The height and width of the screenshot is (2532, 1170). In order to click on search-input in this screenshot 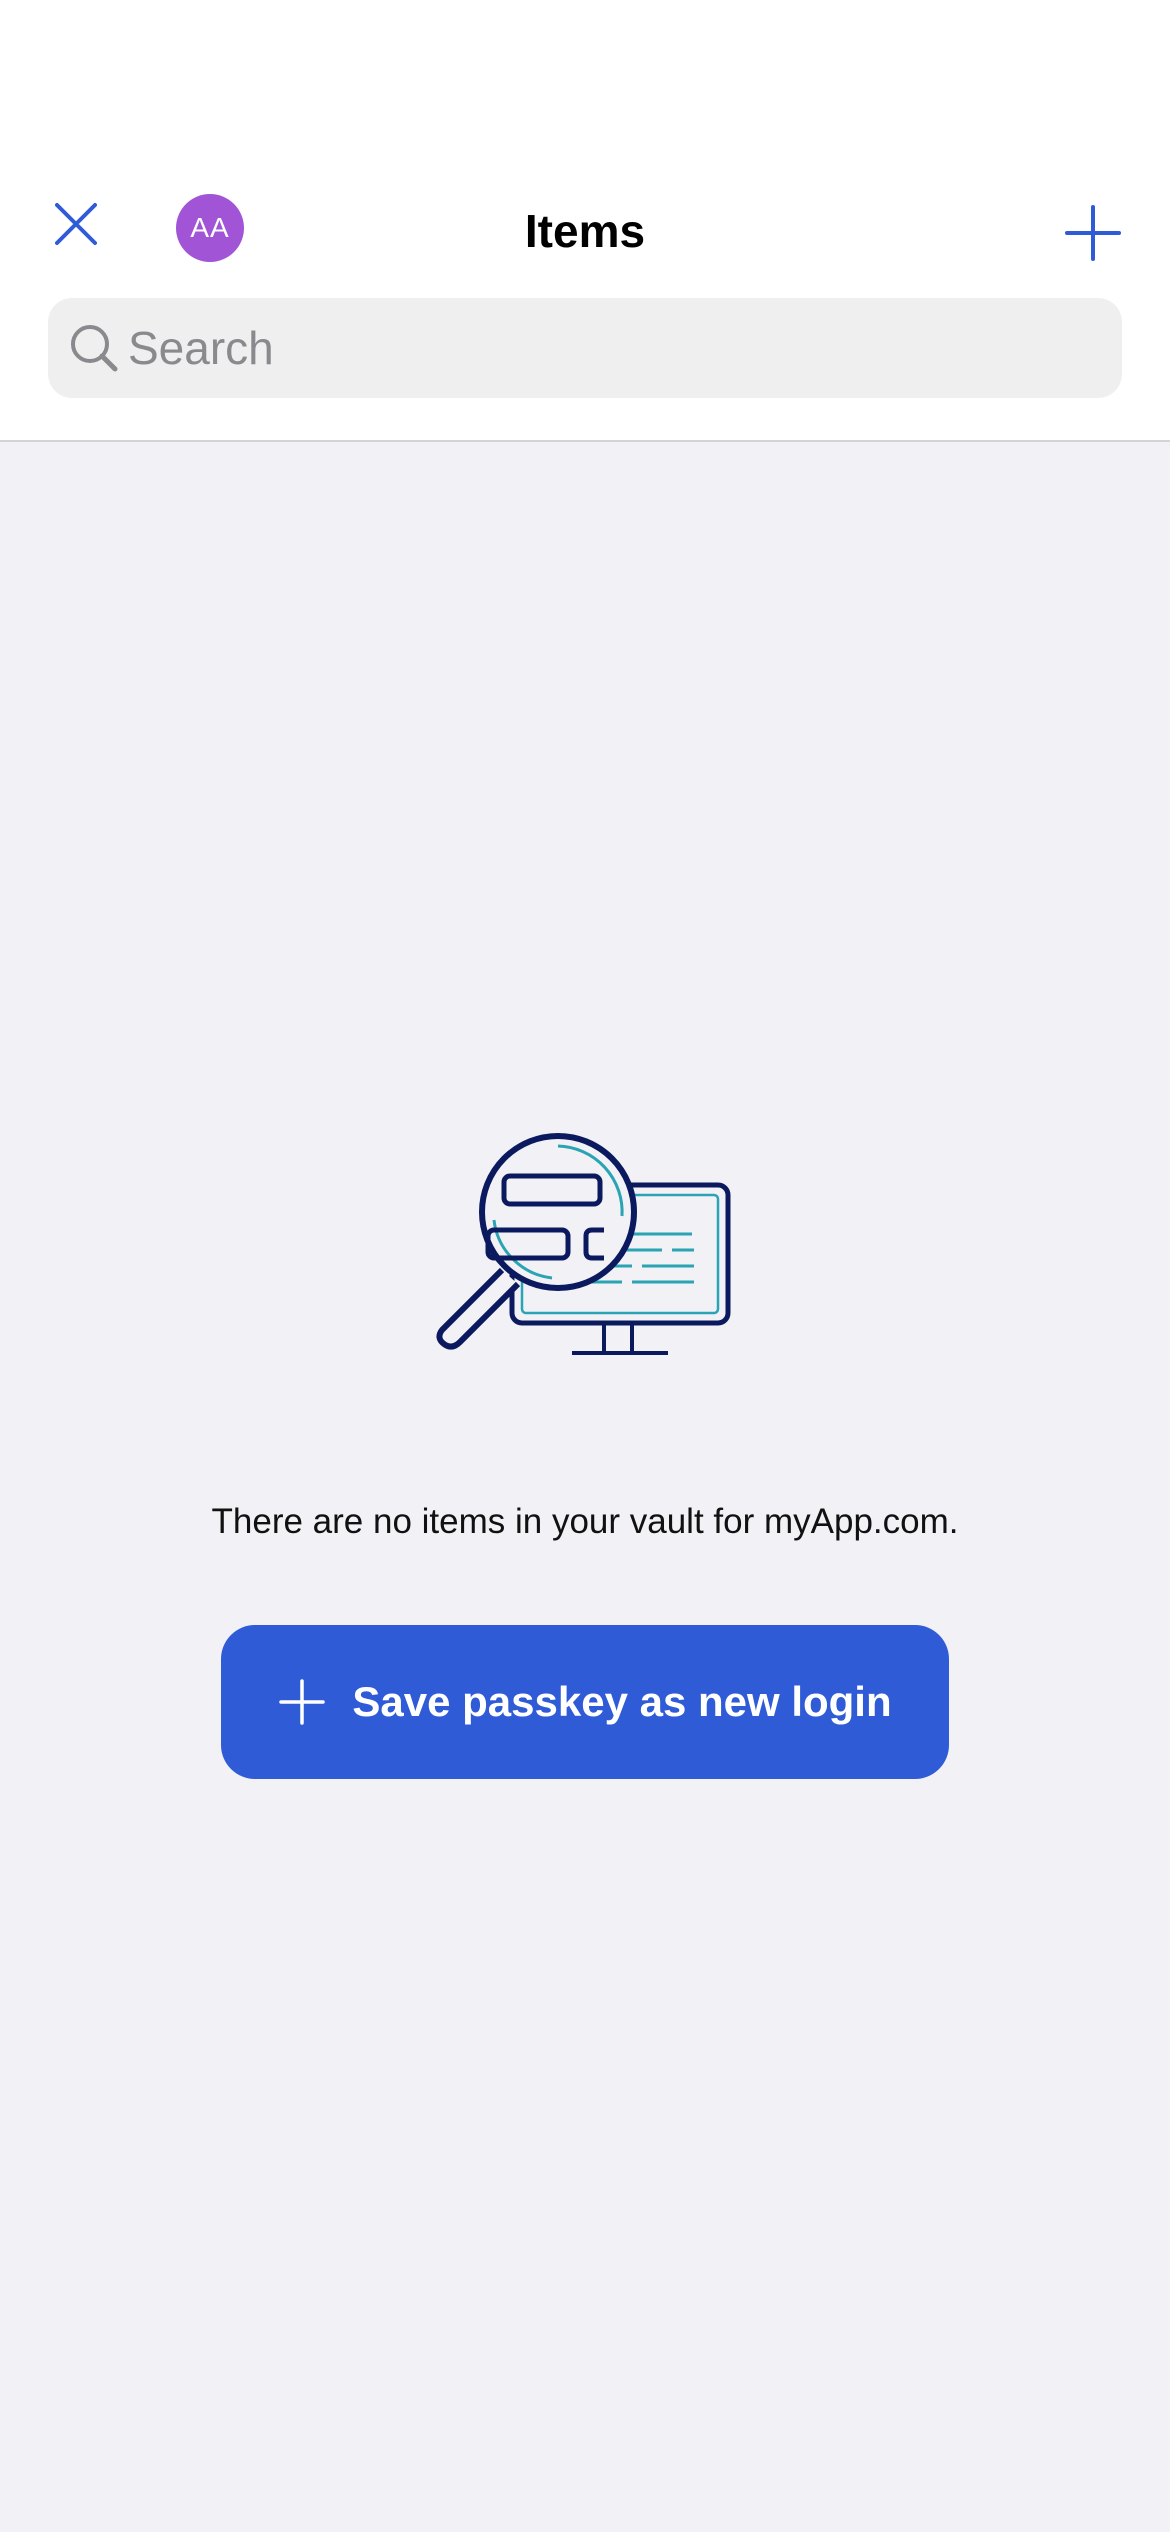, I will do `click(608, 348)`.